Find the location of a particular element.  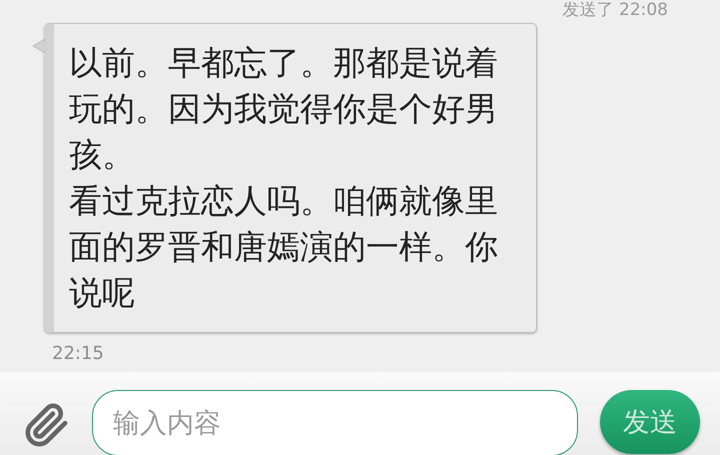

message-input: 输入内容 is located at coordinates (335, 422).